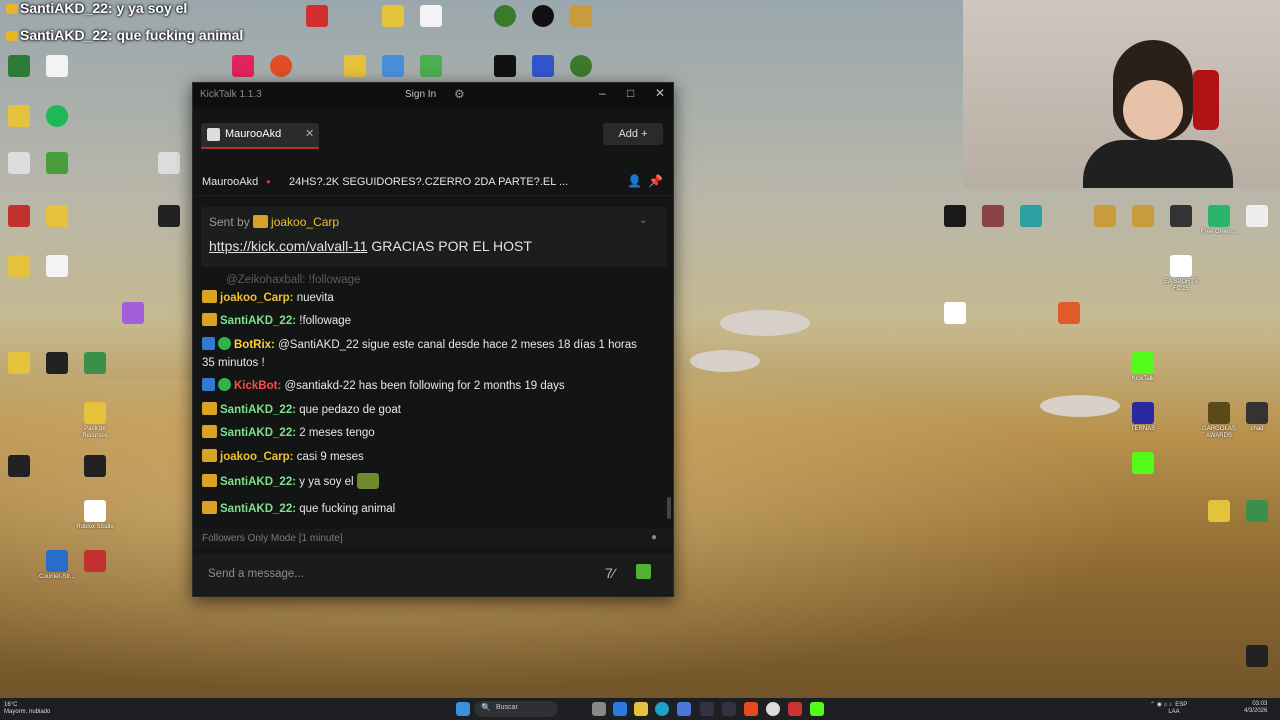  I want to click on clock: 03:03 4/3/2026, so click(1255, 708).